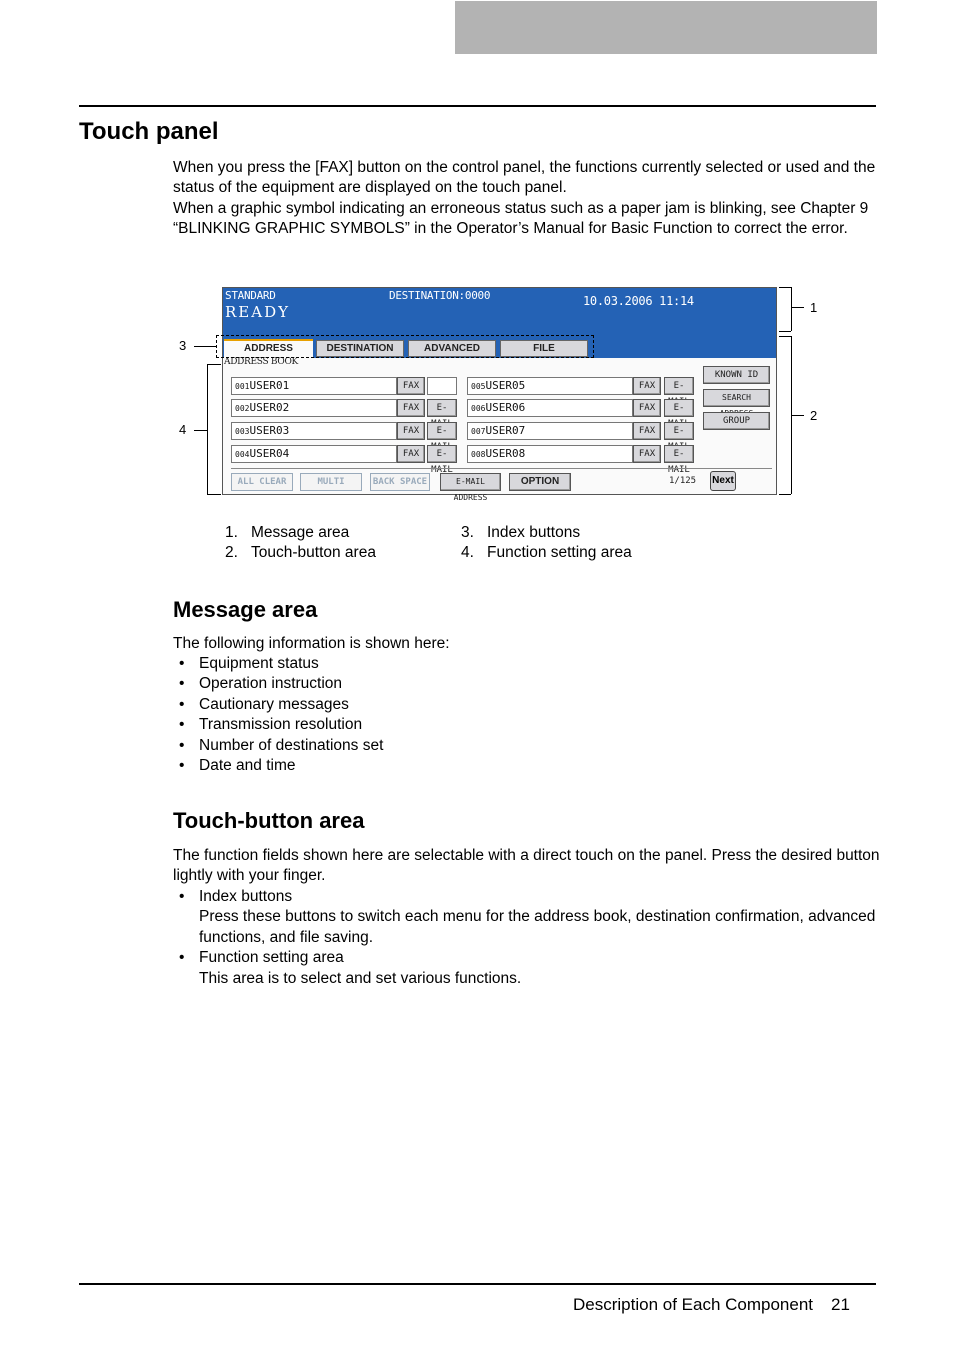  I want to click on callout-4: 4, so click(183, 429).